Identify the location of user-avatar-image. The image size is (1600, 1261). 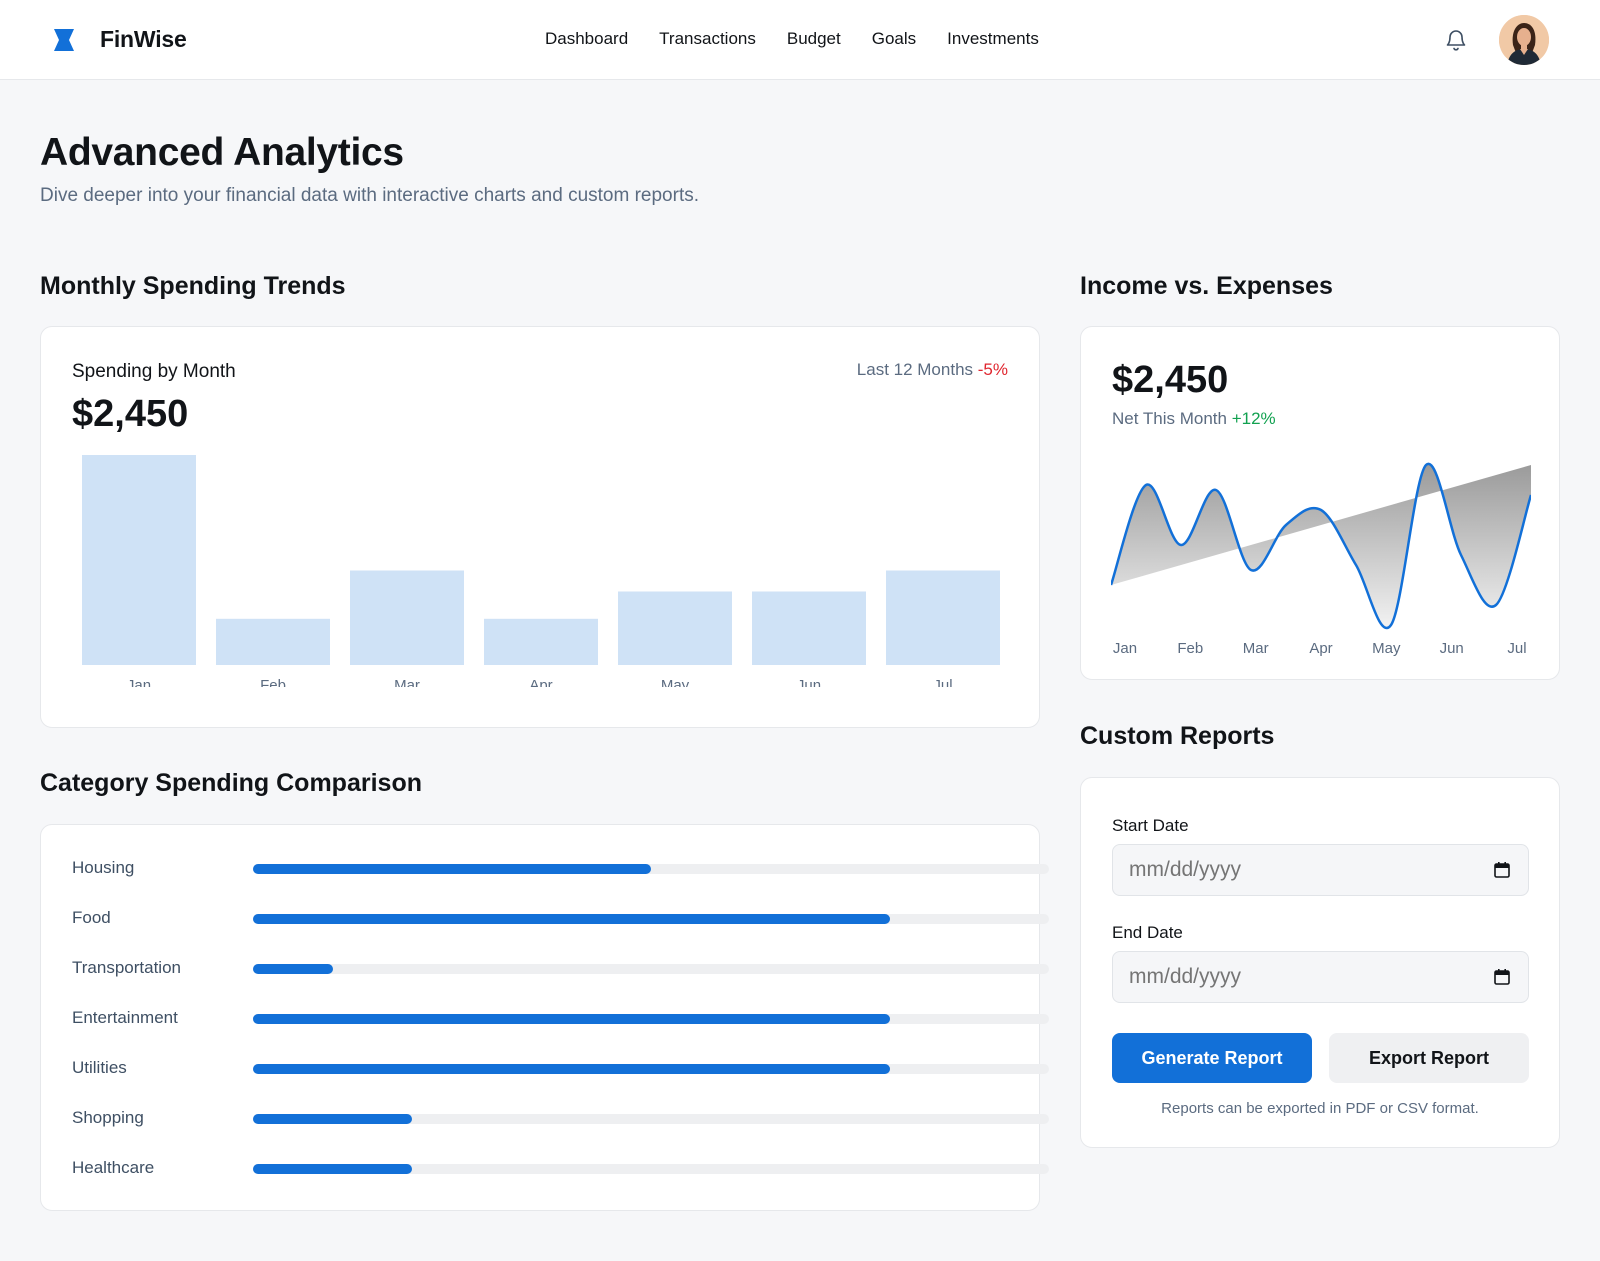
(1524, 40).